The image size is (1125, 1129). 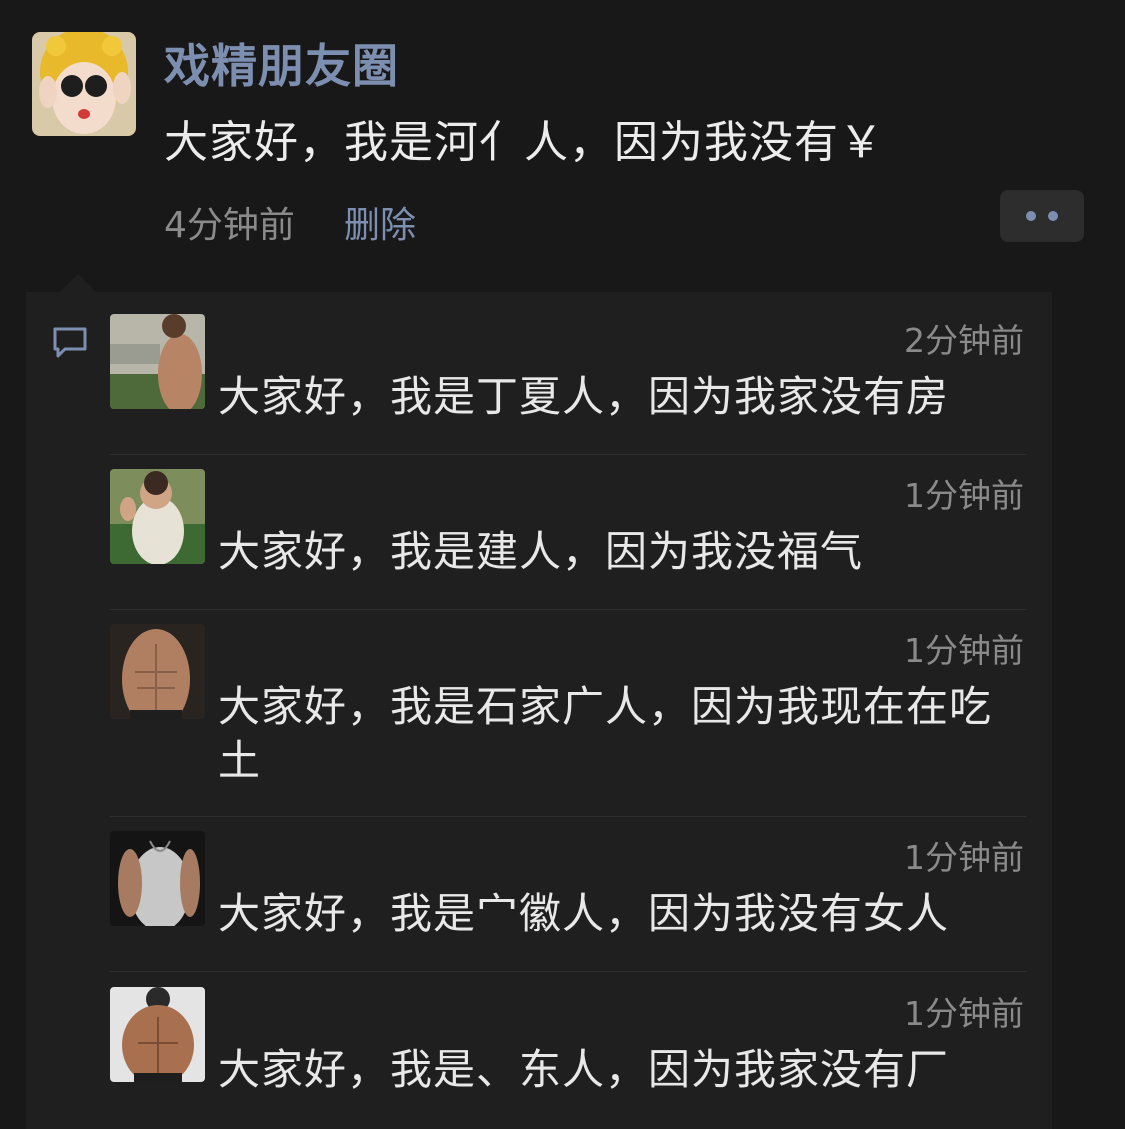 I want to click on comment-item: 1分钟前 大家好，我是、东人，因为我家没有厂, so click(x=567, y=1052).